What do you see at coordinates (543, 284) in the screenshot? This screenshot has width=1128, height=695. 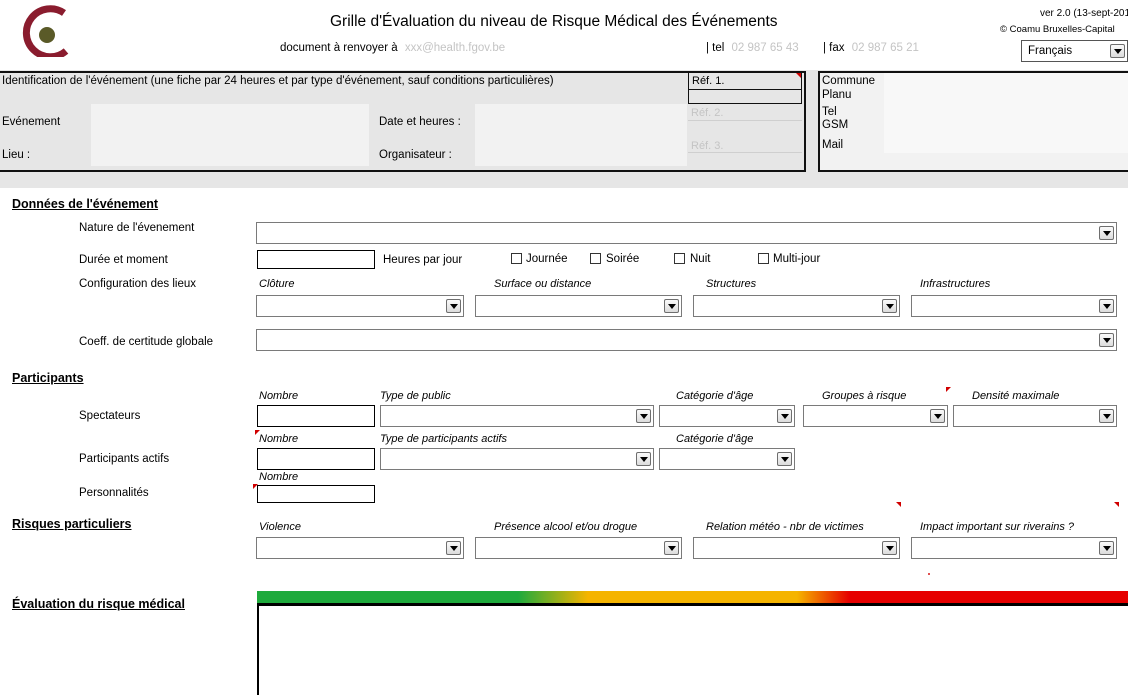 I see `config-col-surface: Surface ou distance` at bounding box center [543, 284].